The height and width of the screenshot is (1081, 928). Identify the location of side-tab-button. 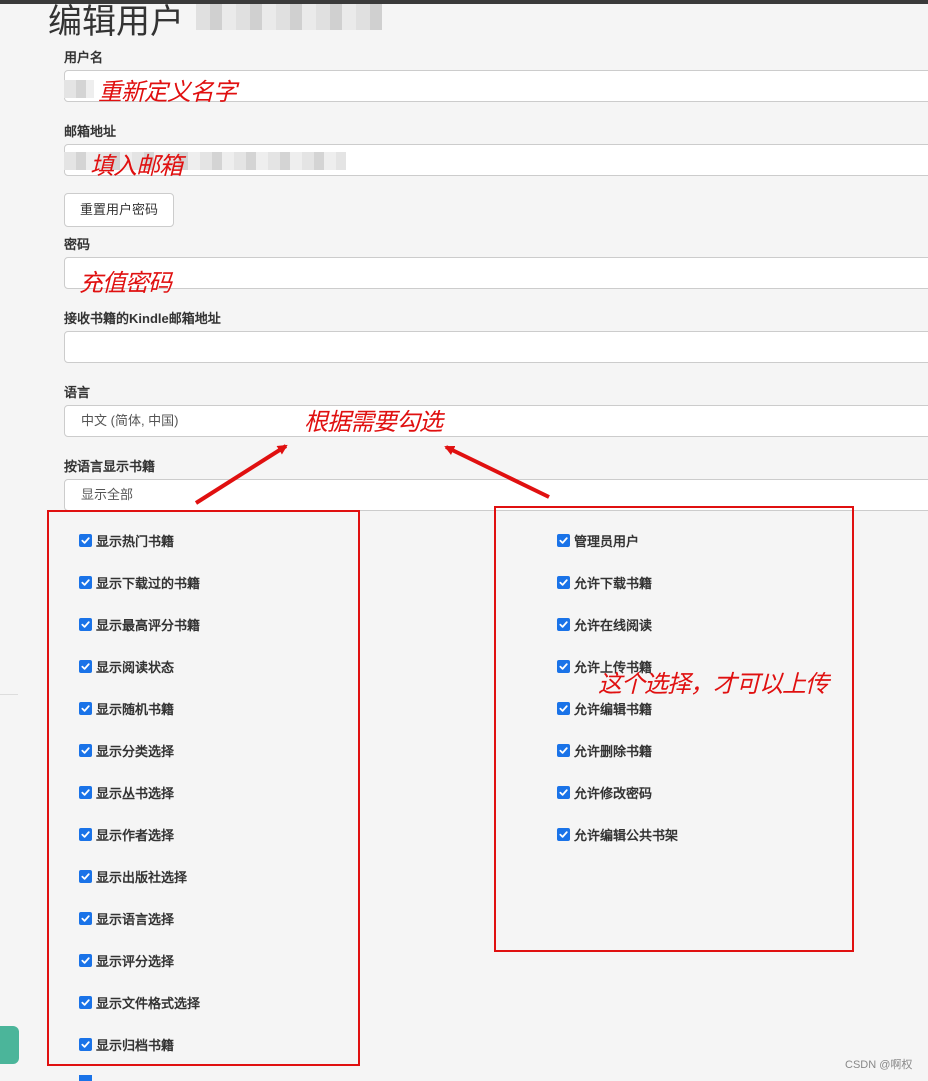
(9, 1045).